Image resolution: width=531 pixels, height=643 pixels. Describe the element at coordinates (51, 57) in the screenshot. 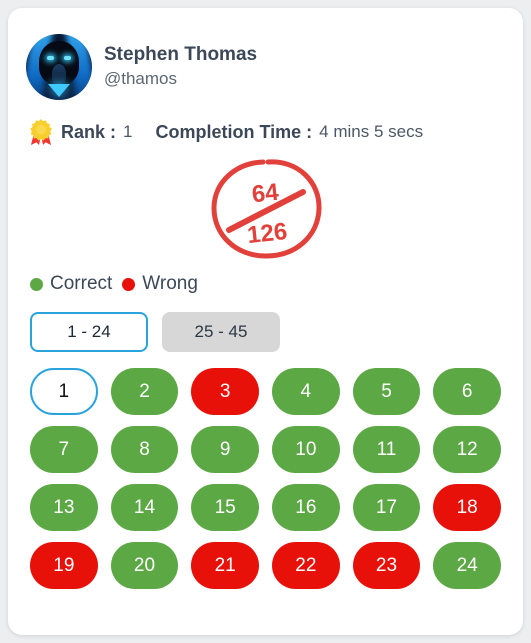

I see `avatar-eye-left` at that location.